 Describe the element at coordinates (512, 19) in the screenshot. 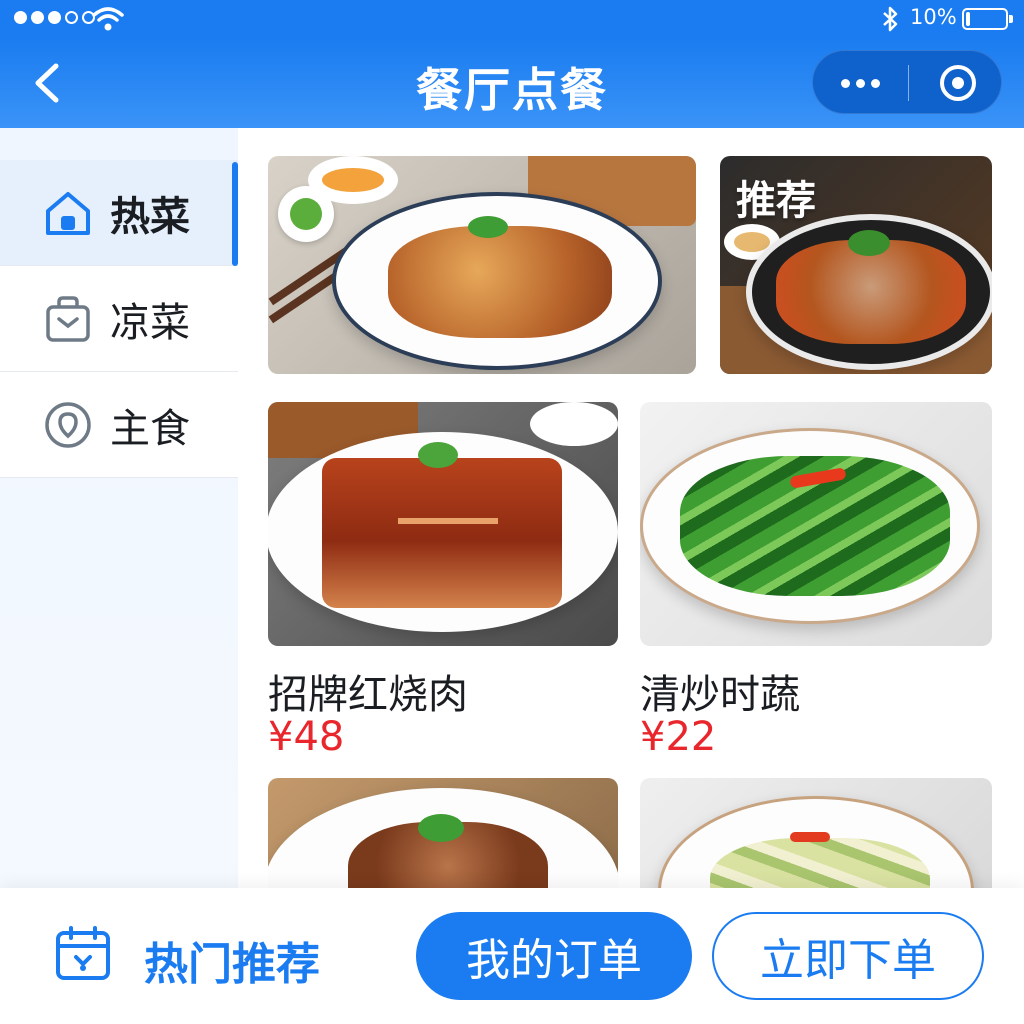

I see `status-bar: 10%` at that location.